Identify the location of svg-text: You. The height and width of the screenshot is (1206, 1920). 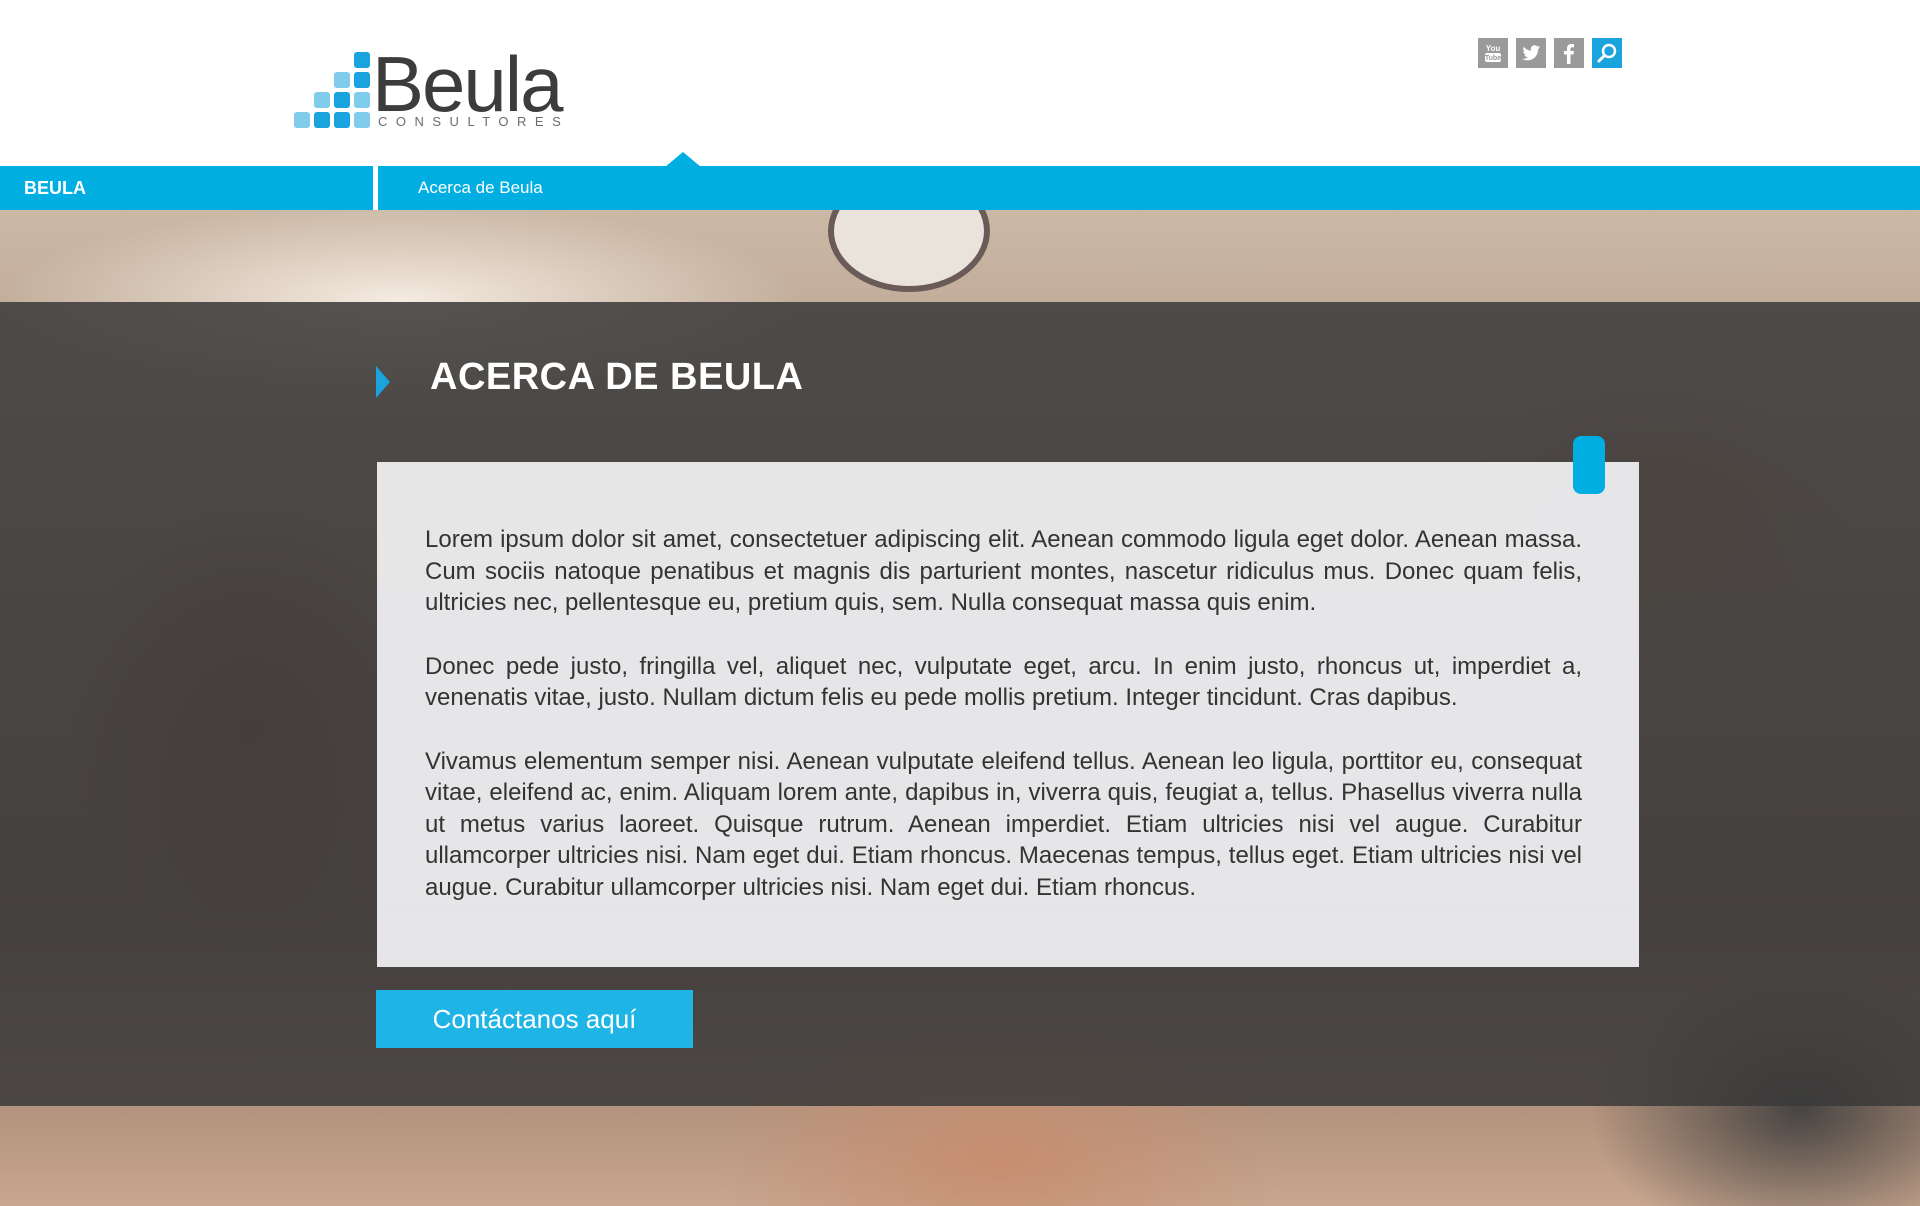
(1493, 48).